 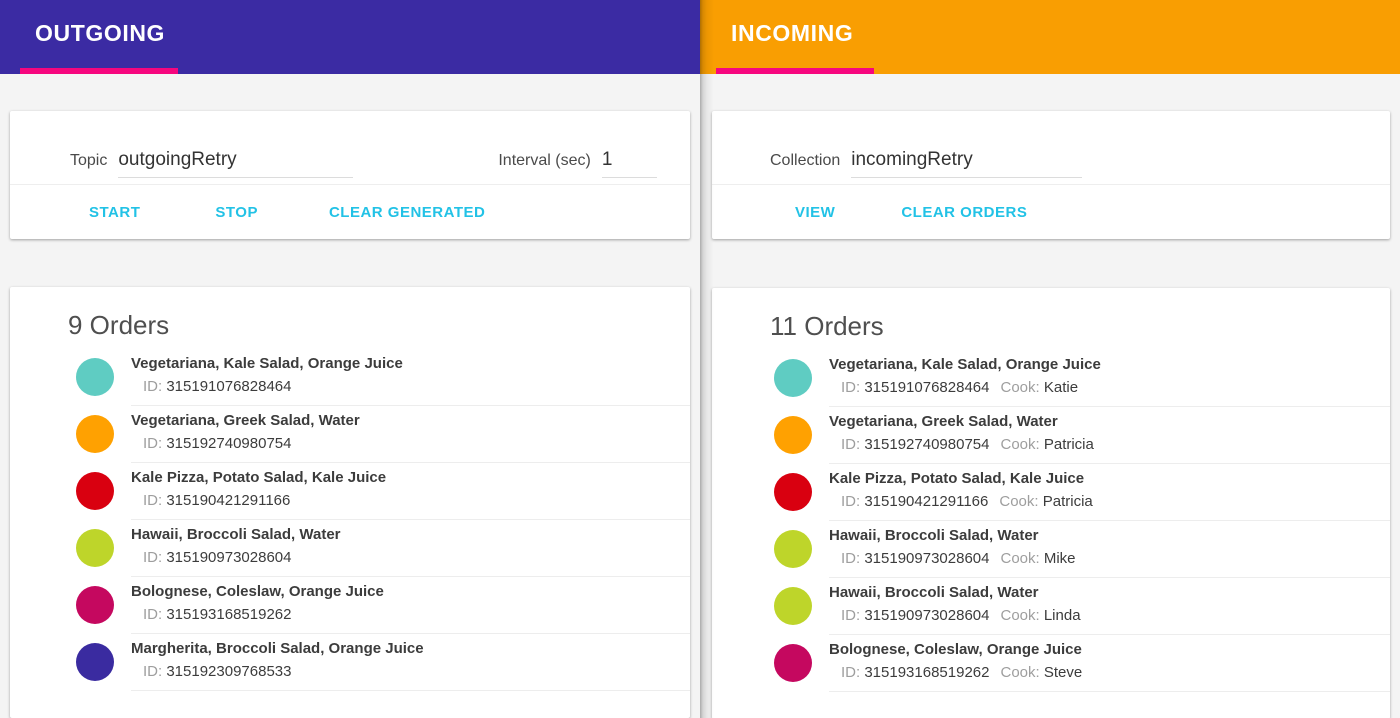 I want to click on order-cook-value: Patricia, so click(x=1068, y=444).